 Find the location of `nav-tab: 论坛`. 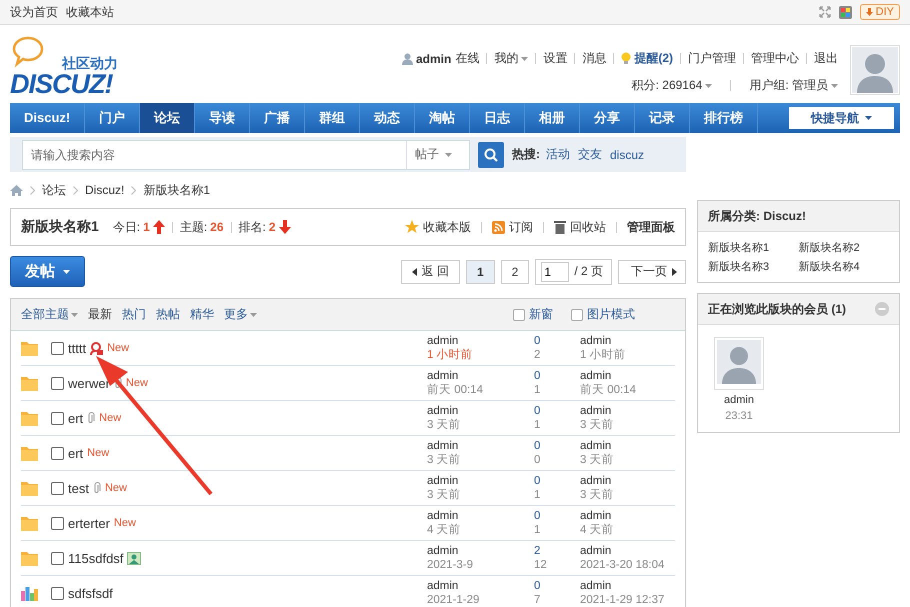

nav-tab: 论坛 is located at coordinates (168, 118).